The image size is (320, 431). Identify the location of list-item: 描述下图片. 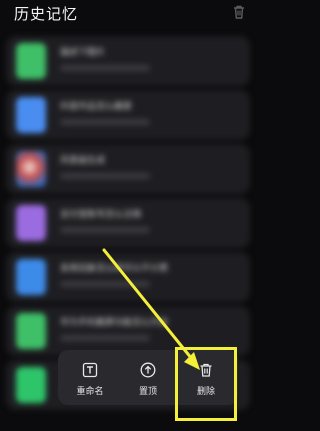
(128, 61).